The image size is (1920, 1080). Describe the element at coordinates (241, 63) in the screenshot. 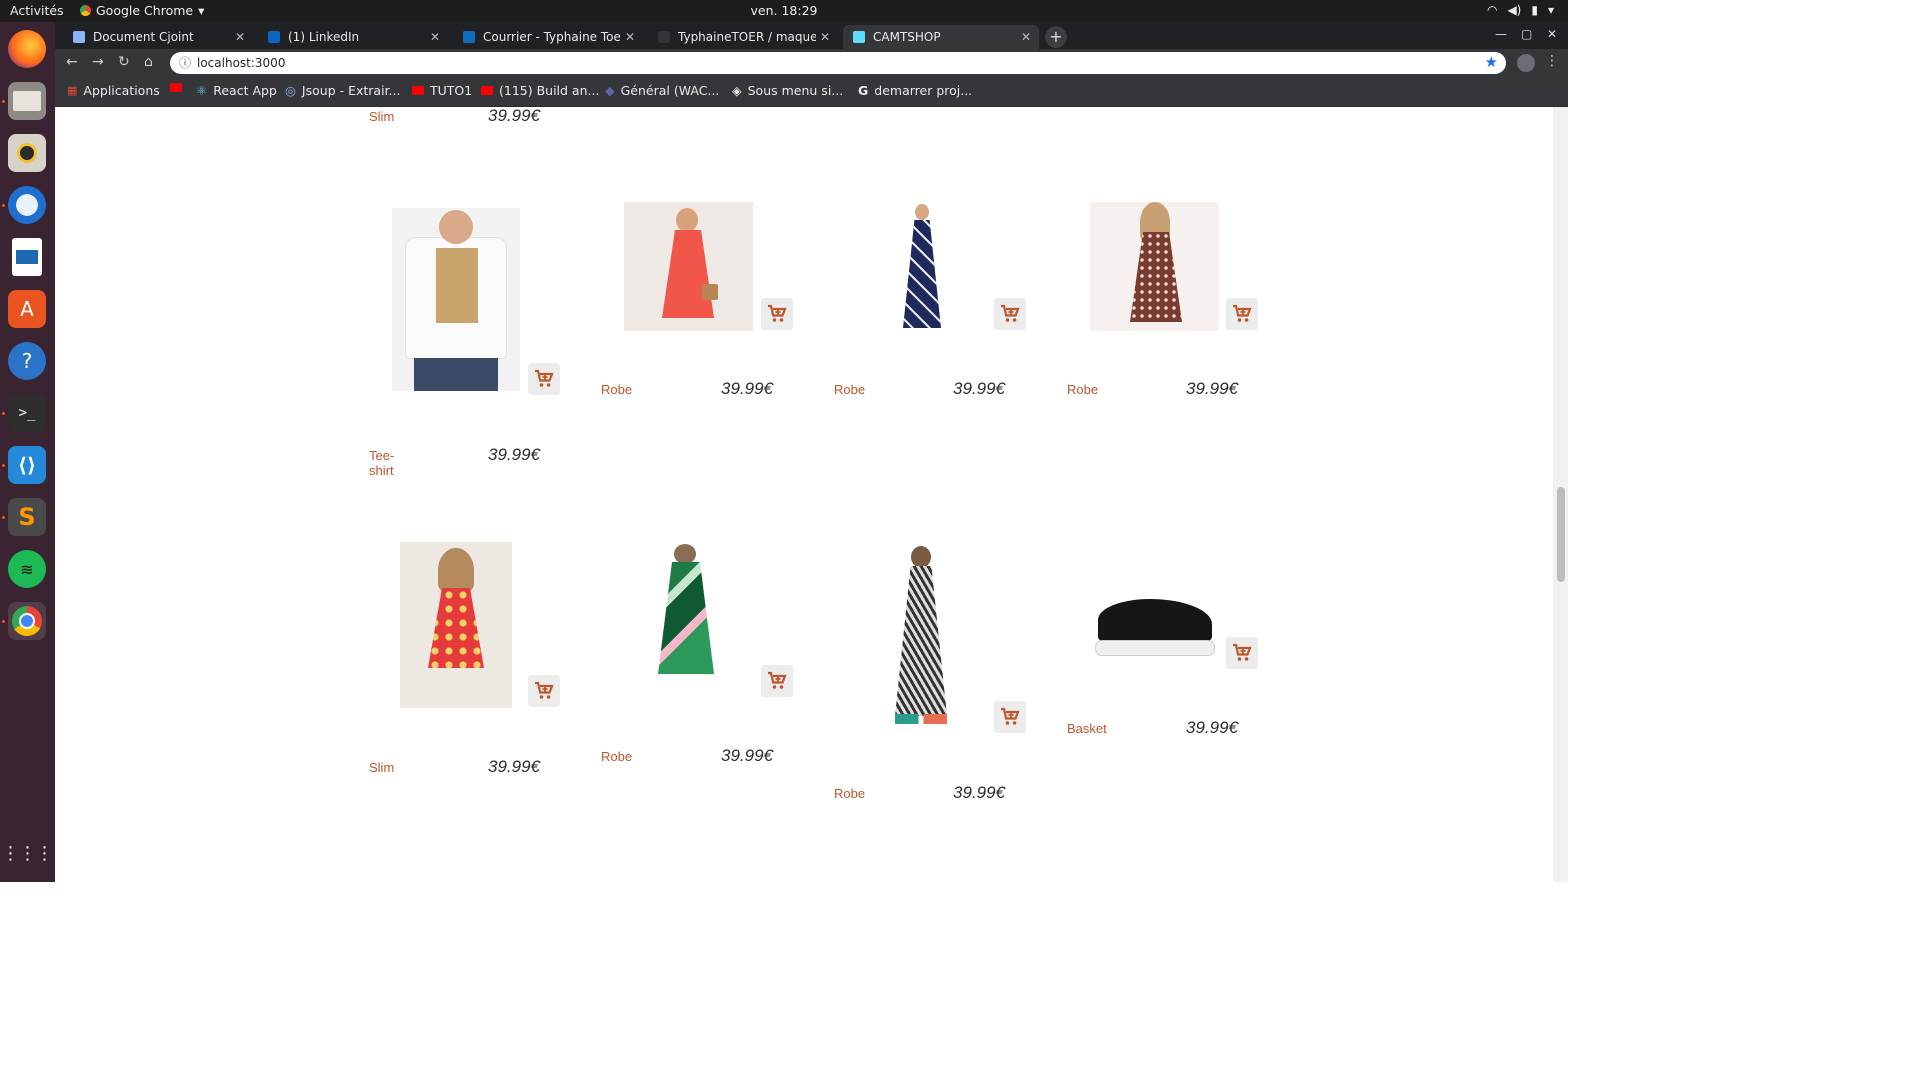

I see `address-bar-url: localhost:3000` at that location.